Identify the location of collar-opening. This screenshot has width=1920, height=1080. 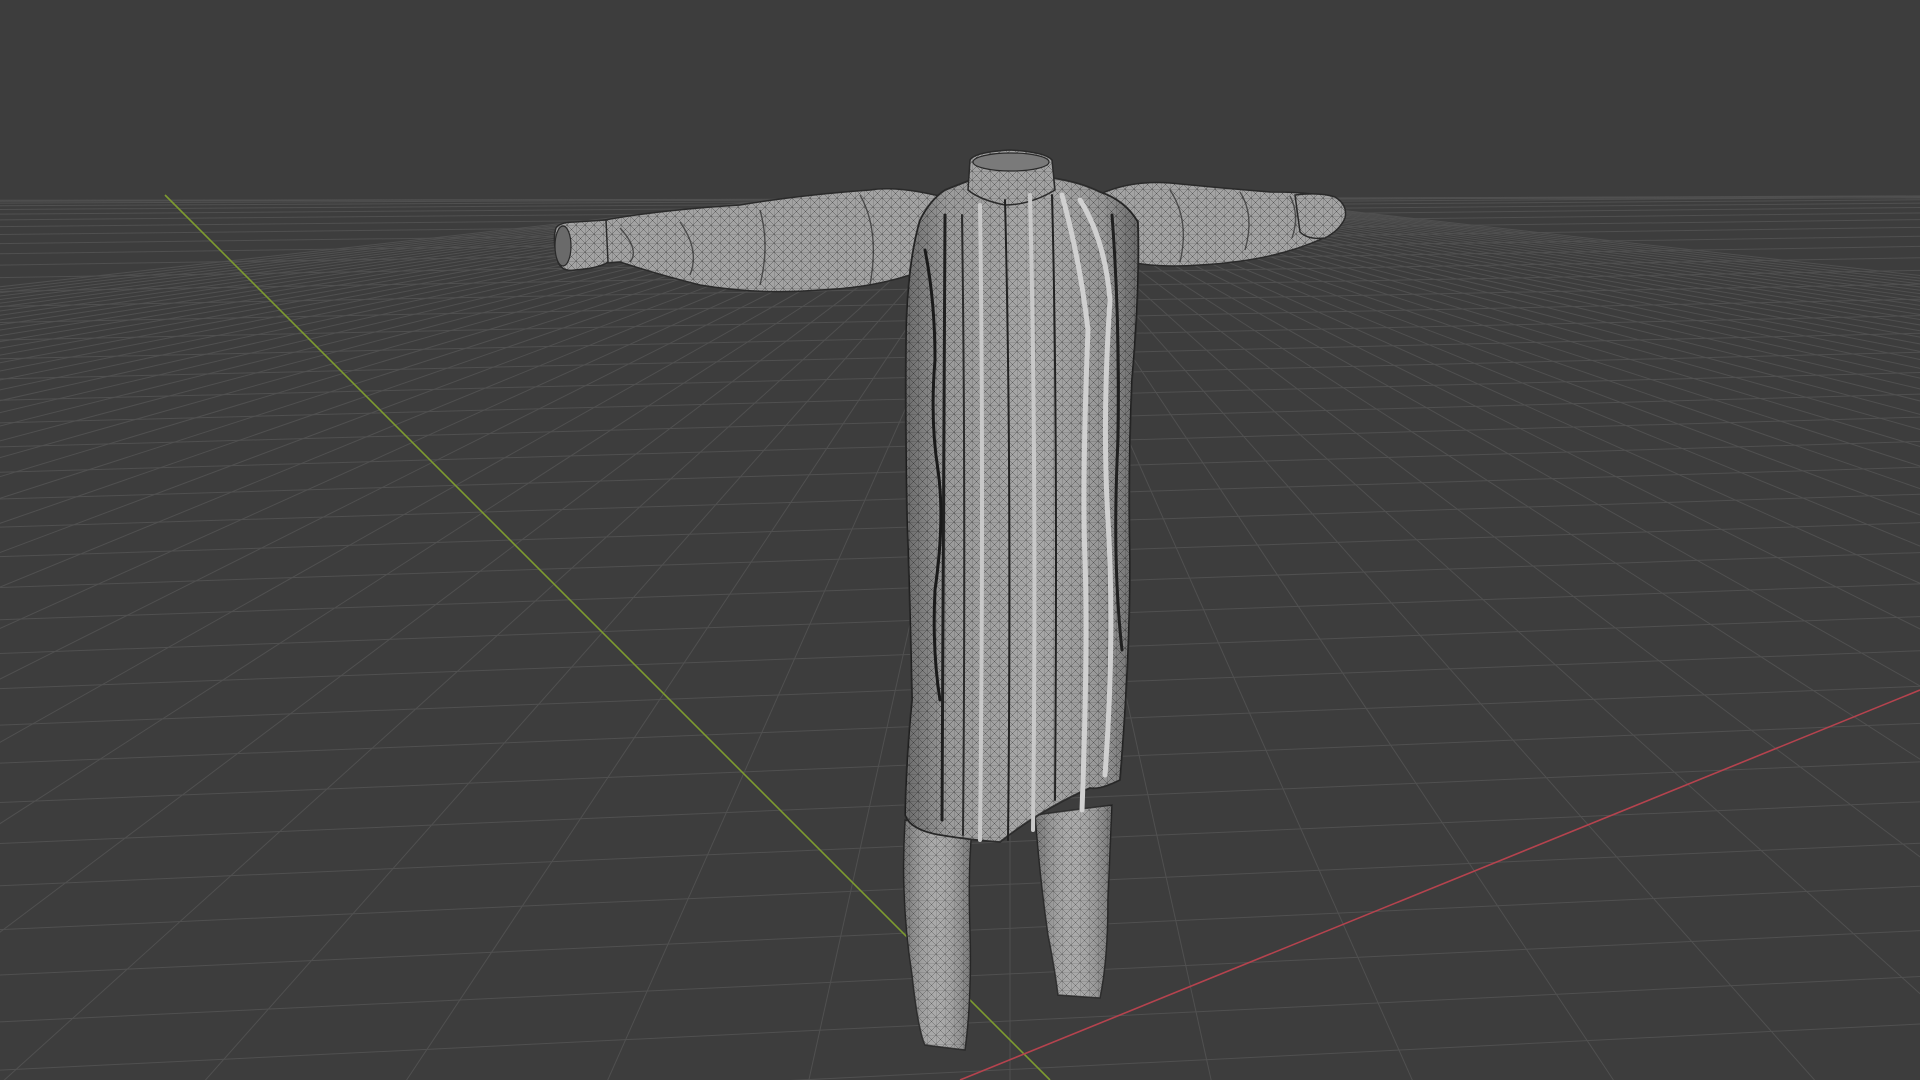
(1011, 162).